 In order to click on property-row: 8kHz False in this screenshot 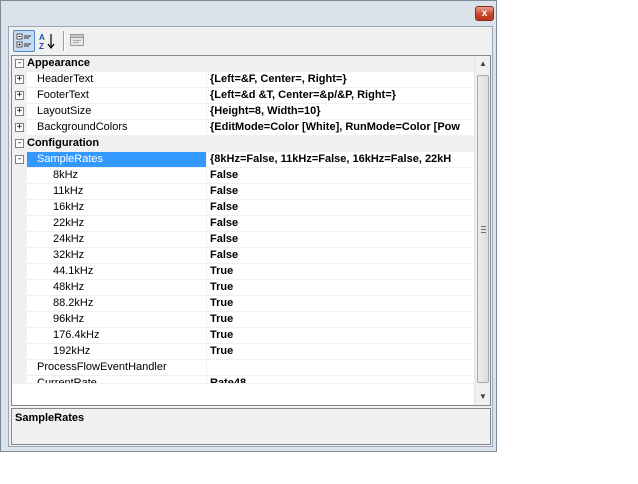, I will do `click(243, 176)`.